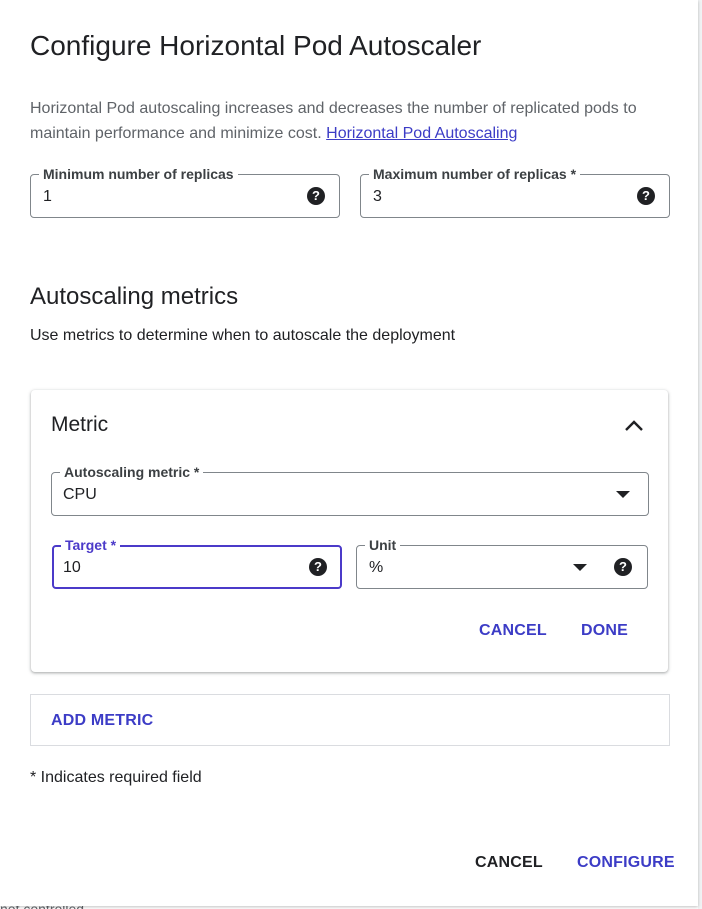 The height and width of the screenshot is (909, 702). What do you see at coordinates (80, 494) in the screenshot?
I see `autoscaling-metric-value: CPU` at bounding box center [80, 494].